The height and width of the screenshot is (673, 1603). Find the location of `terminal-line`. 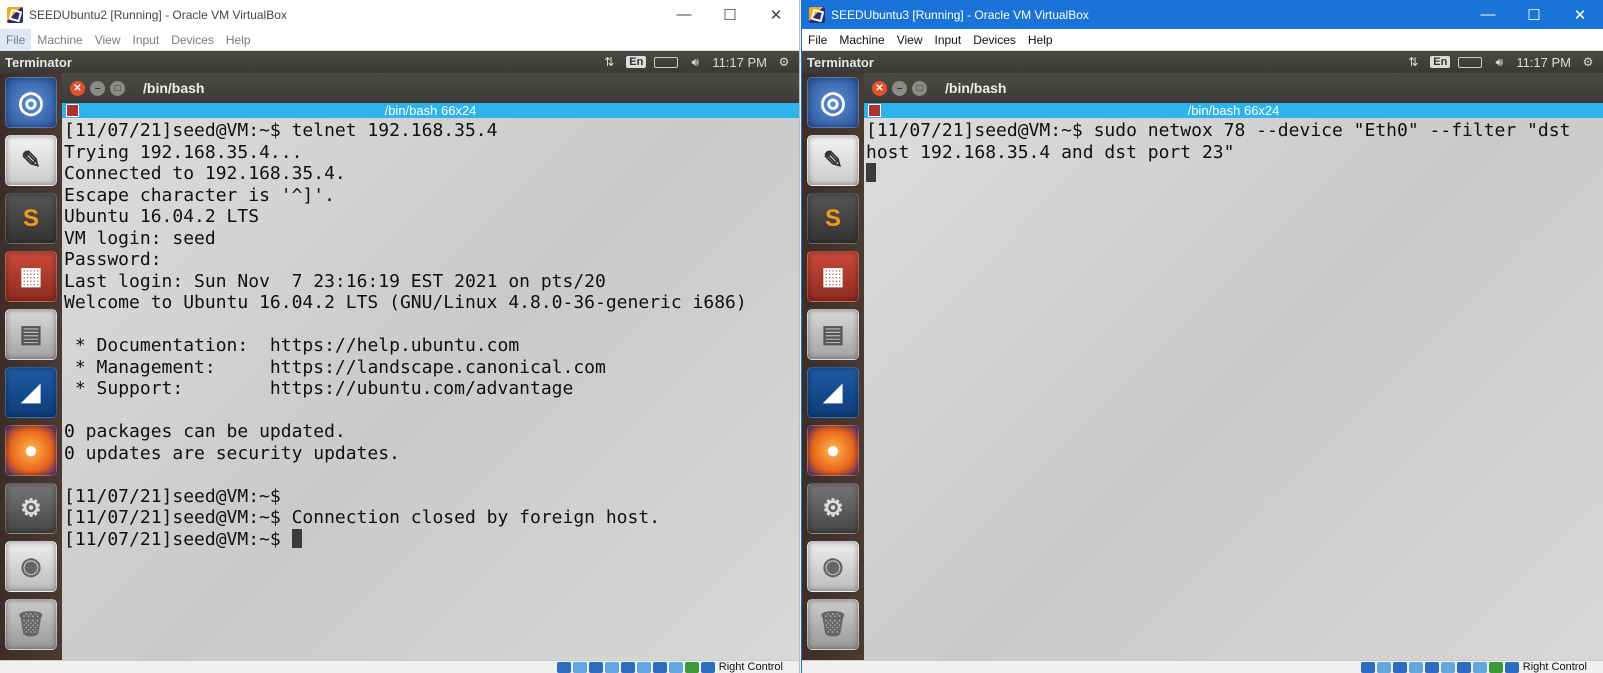

terminal-line is located at coordinates (1233, 174).